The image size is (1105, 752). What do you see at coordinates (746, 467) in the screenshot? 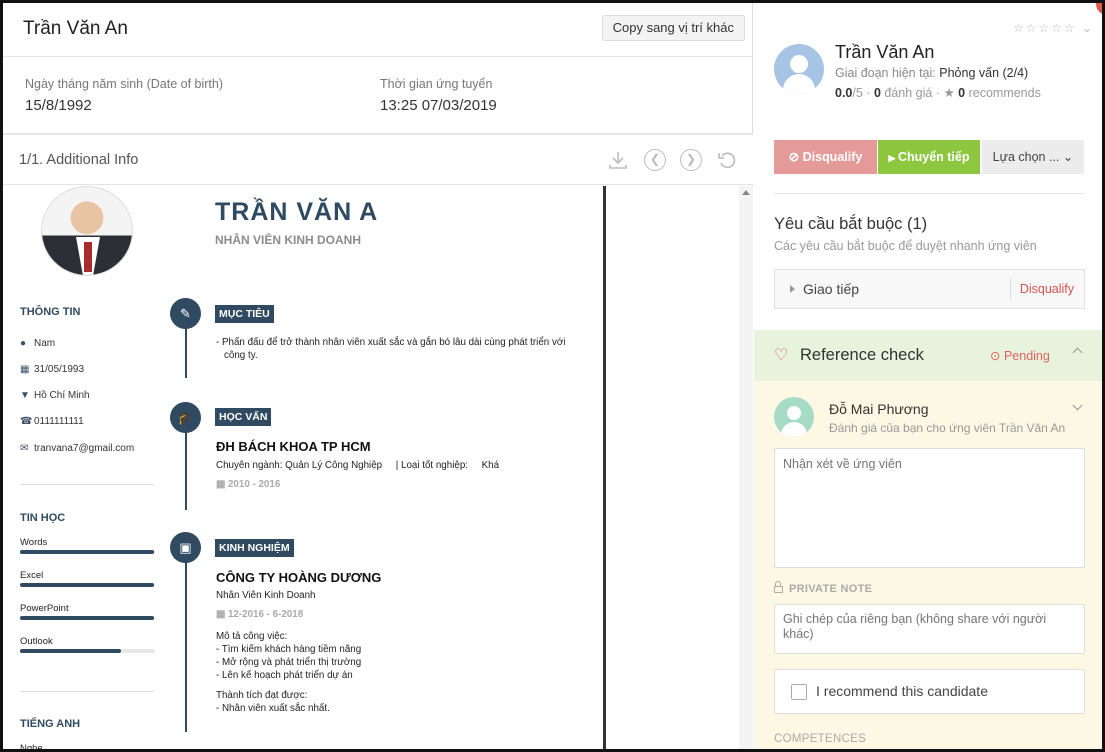
I see `cv-scrollbar` at bounding box center [746, 467].